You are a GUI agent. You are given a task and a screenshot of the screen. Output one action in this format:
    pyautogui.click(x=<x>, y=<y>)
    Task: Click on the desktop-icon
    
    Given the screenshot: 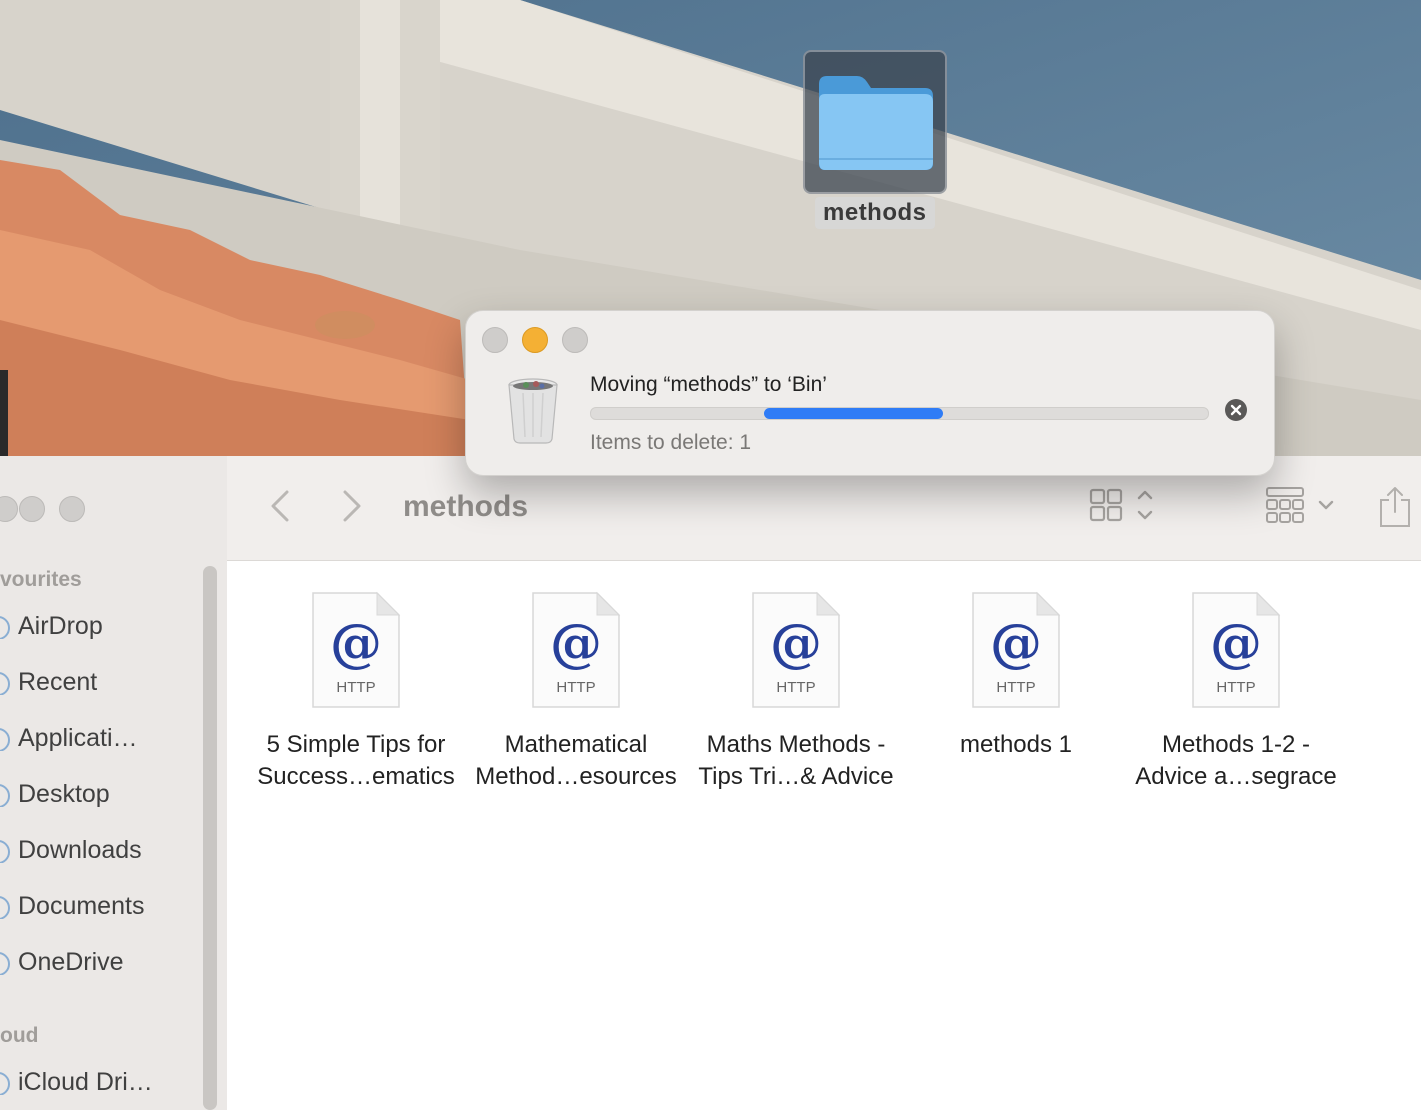 What is the action you would take?
    pyautogui.click(x=6, y=794)
    